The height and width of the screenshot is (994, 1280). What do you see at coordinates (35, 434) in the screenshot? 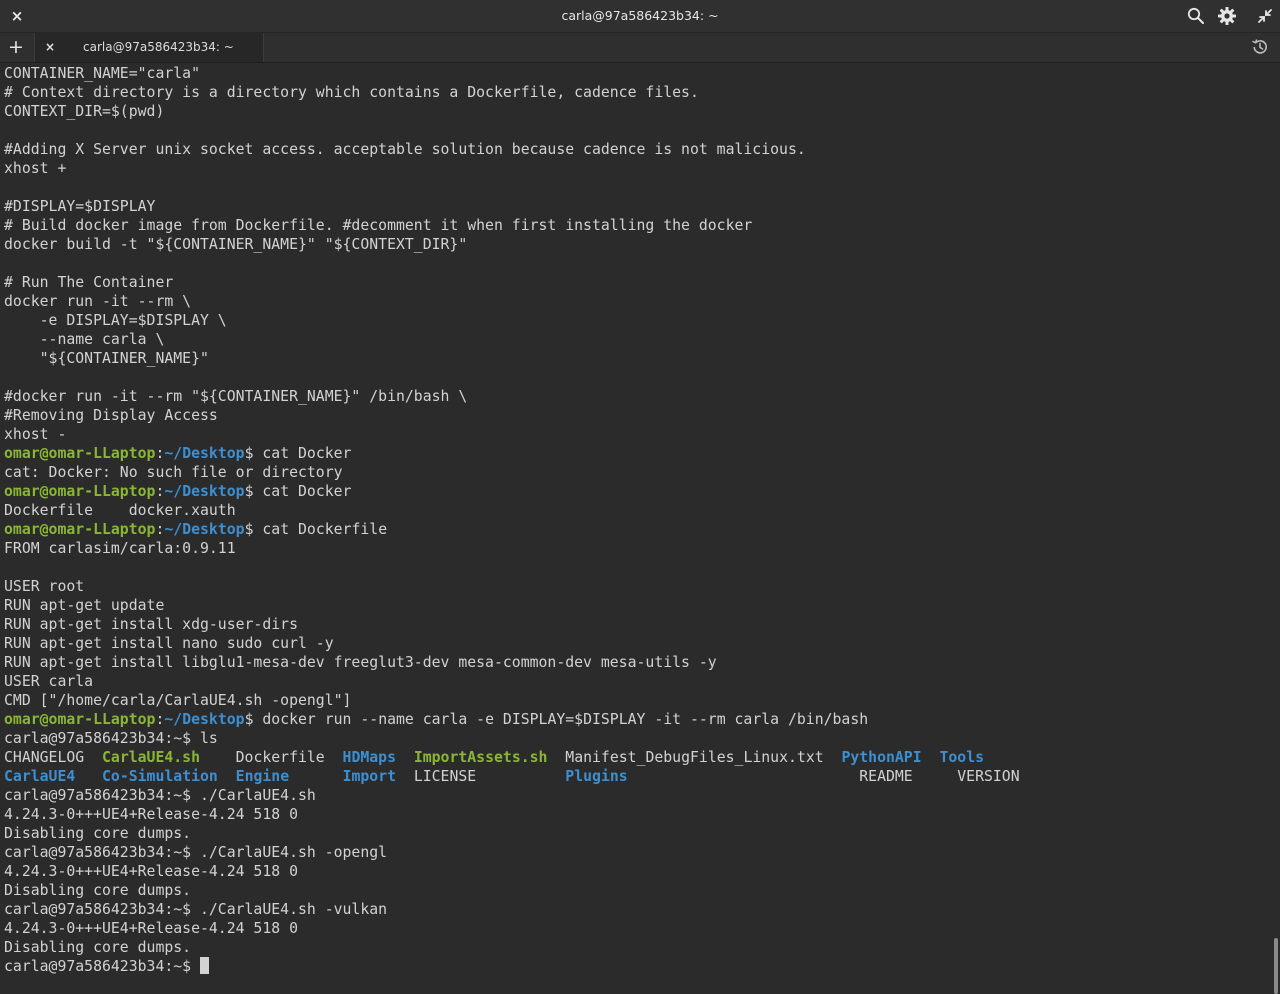
I see `terminal-text: xhost -` at bounding box center [35, 434].